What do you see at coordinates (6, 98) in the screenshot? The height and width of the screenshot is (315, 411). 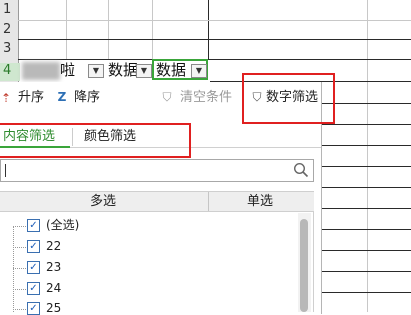 I see `sort-ascending-icon: ⇡` at bounding box center [6, 98].